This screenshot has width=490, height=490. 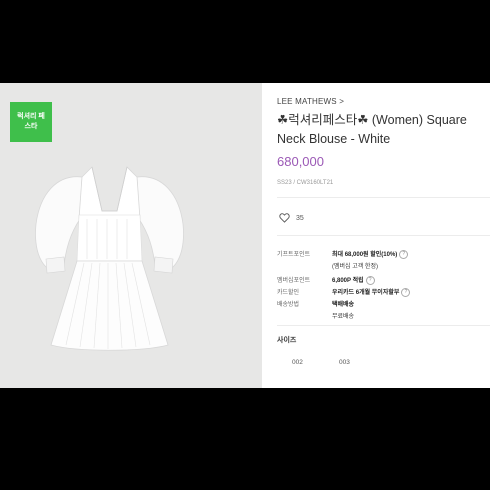 I want to click on festa-badge: 럭셔리 페스타, so click(x=31, y=122).